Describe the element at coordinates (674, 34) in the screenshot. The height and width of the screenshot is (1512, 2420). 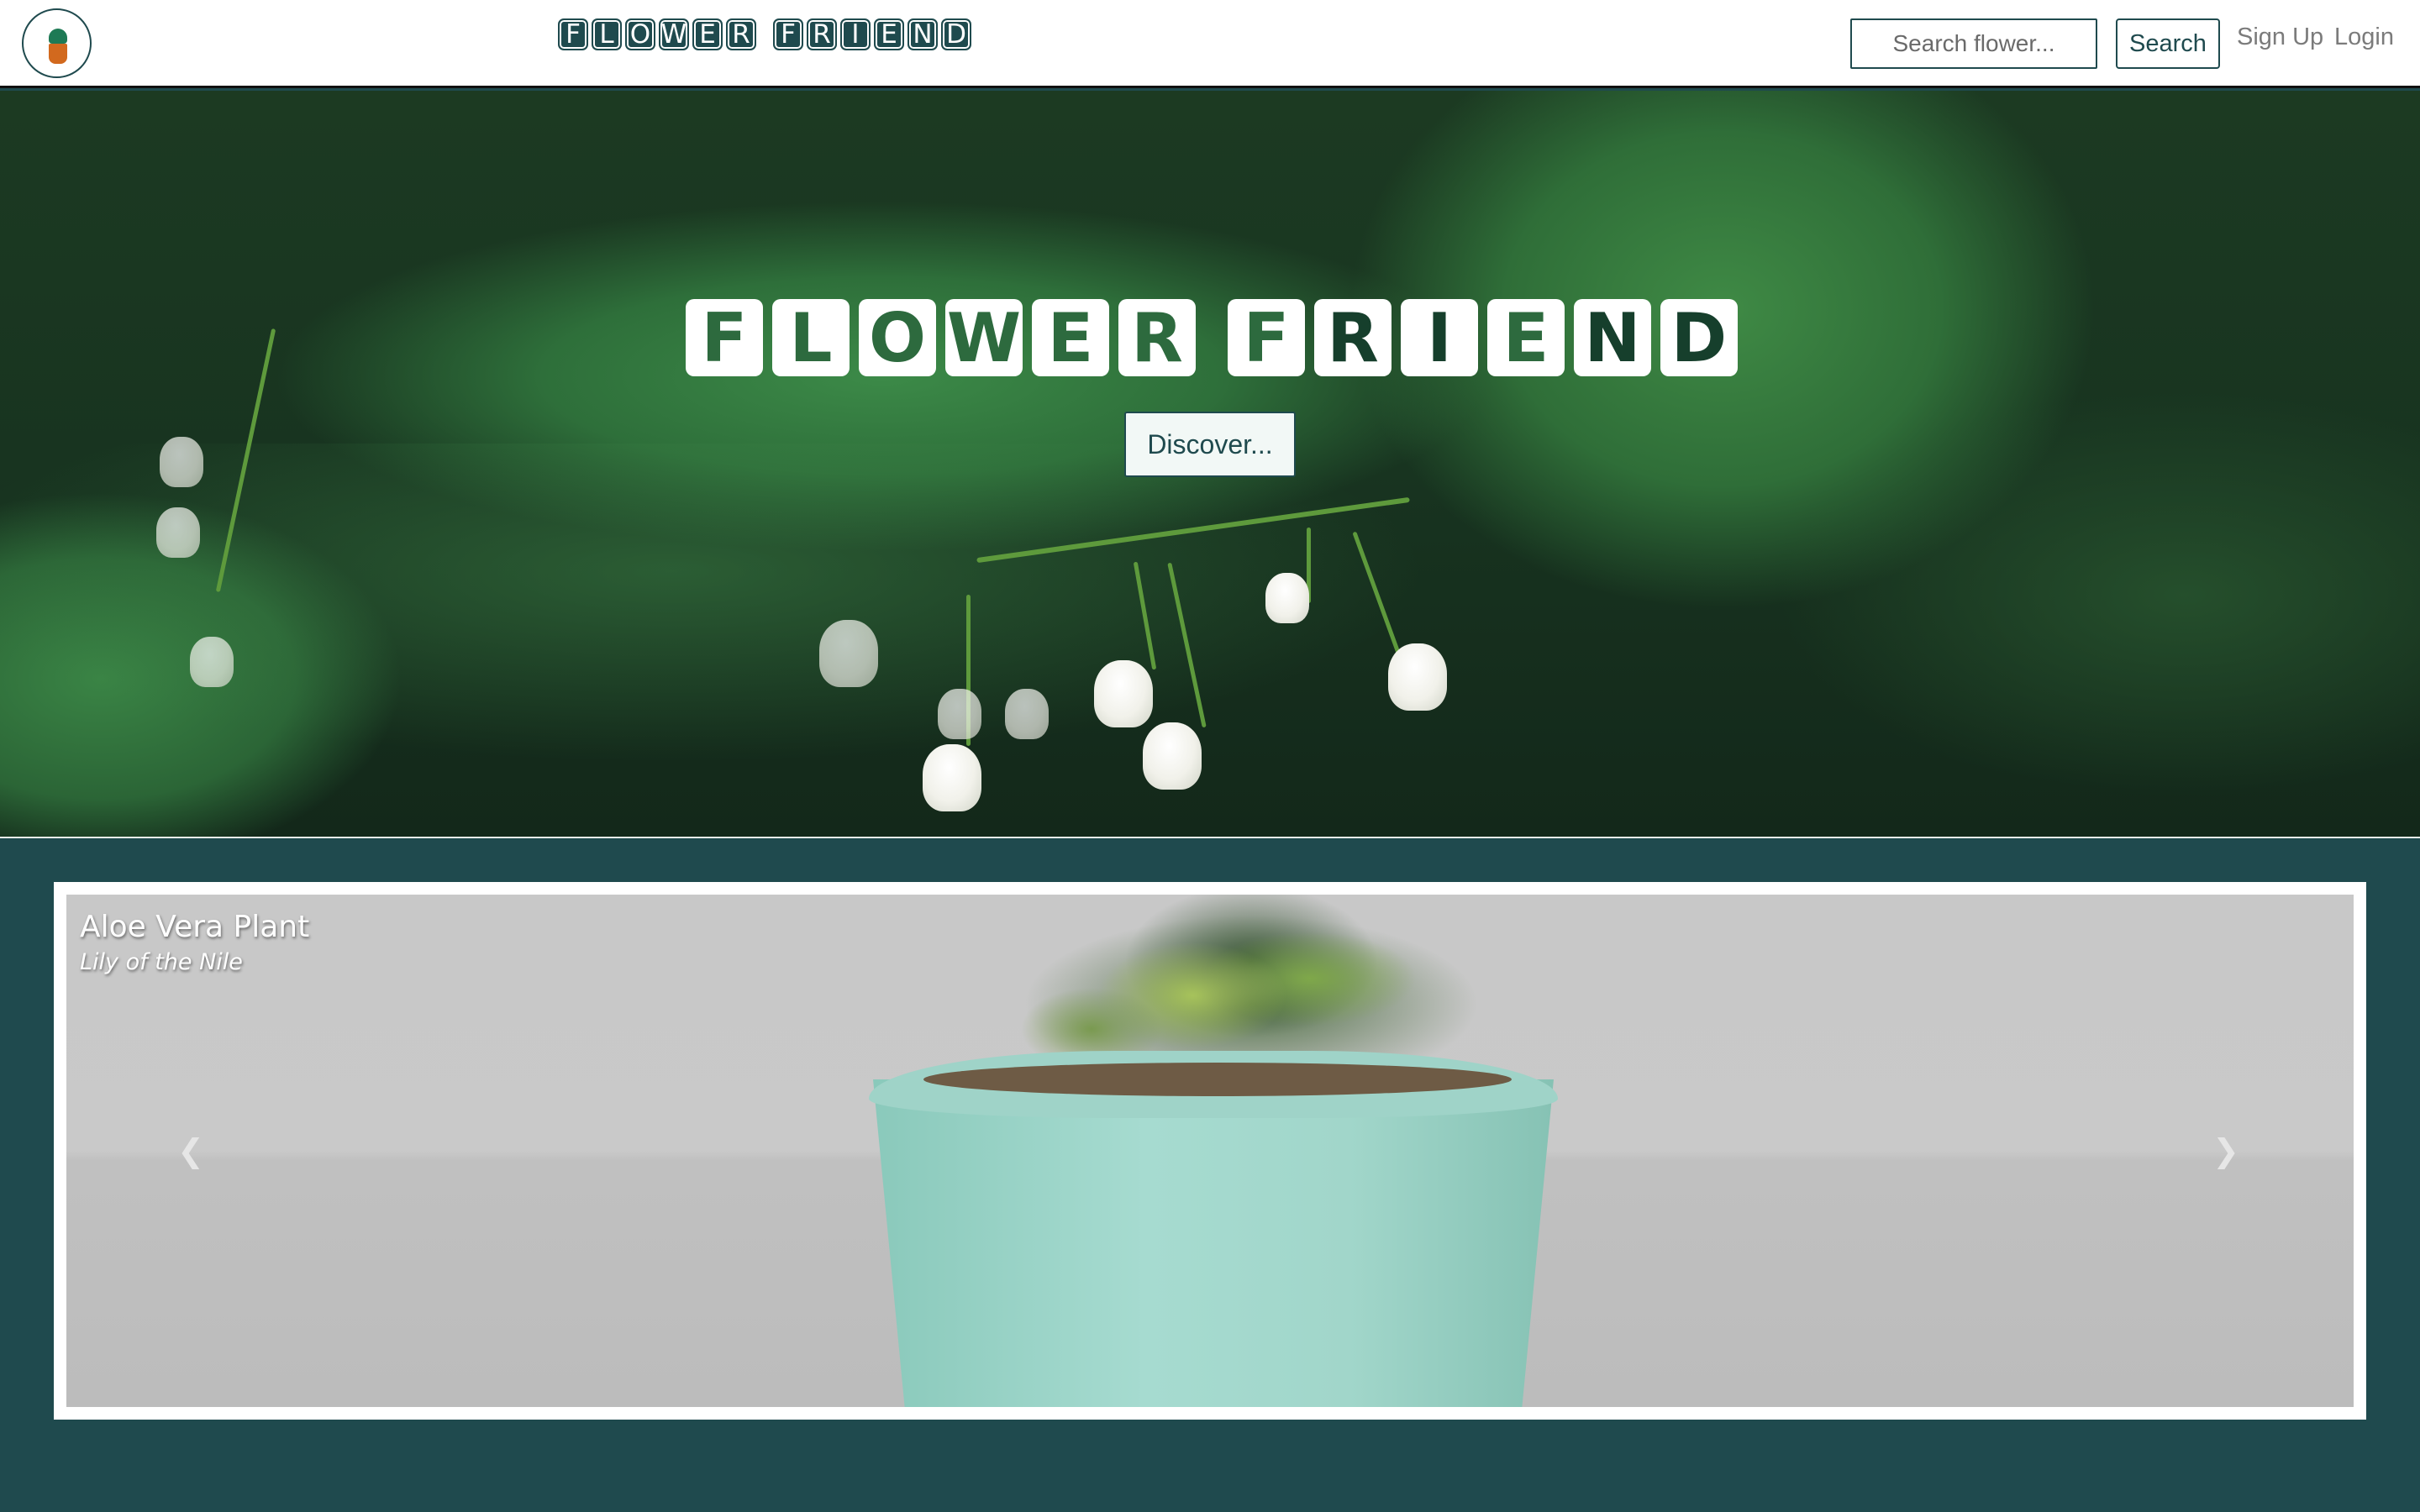
I see `nav-title-letter: W` at that location.